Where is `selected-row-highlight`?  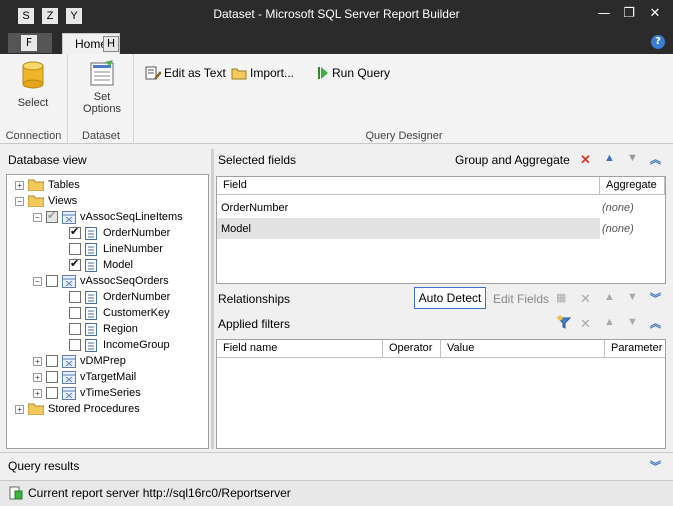
selected-row-highlight is located at coordinates (408, 228).